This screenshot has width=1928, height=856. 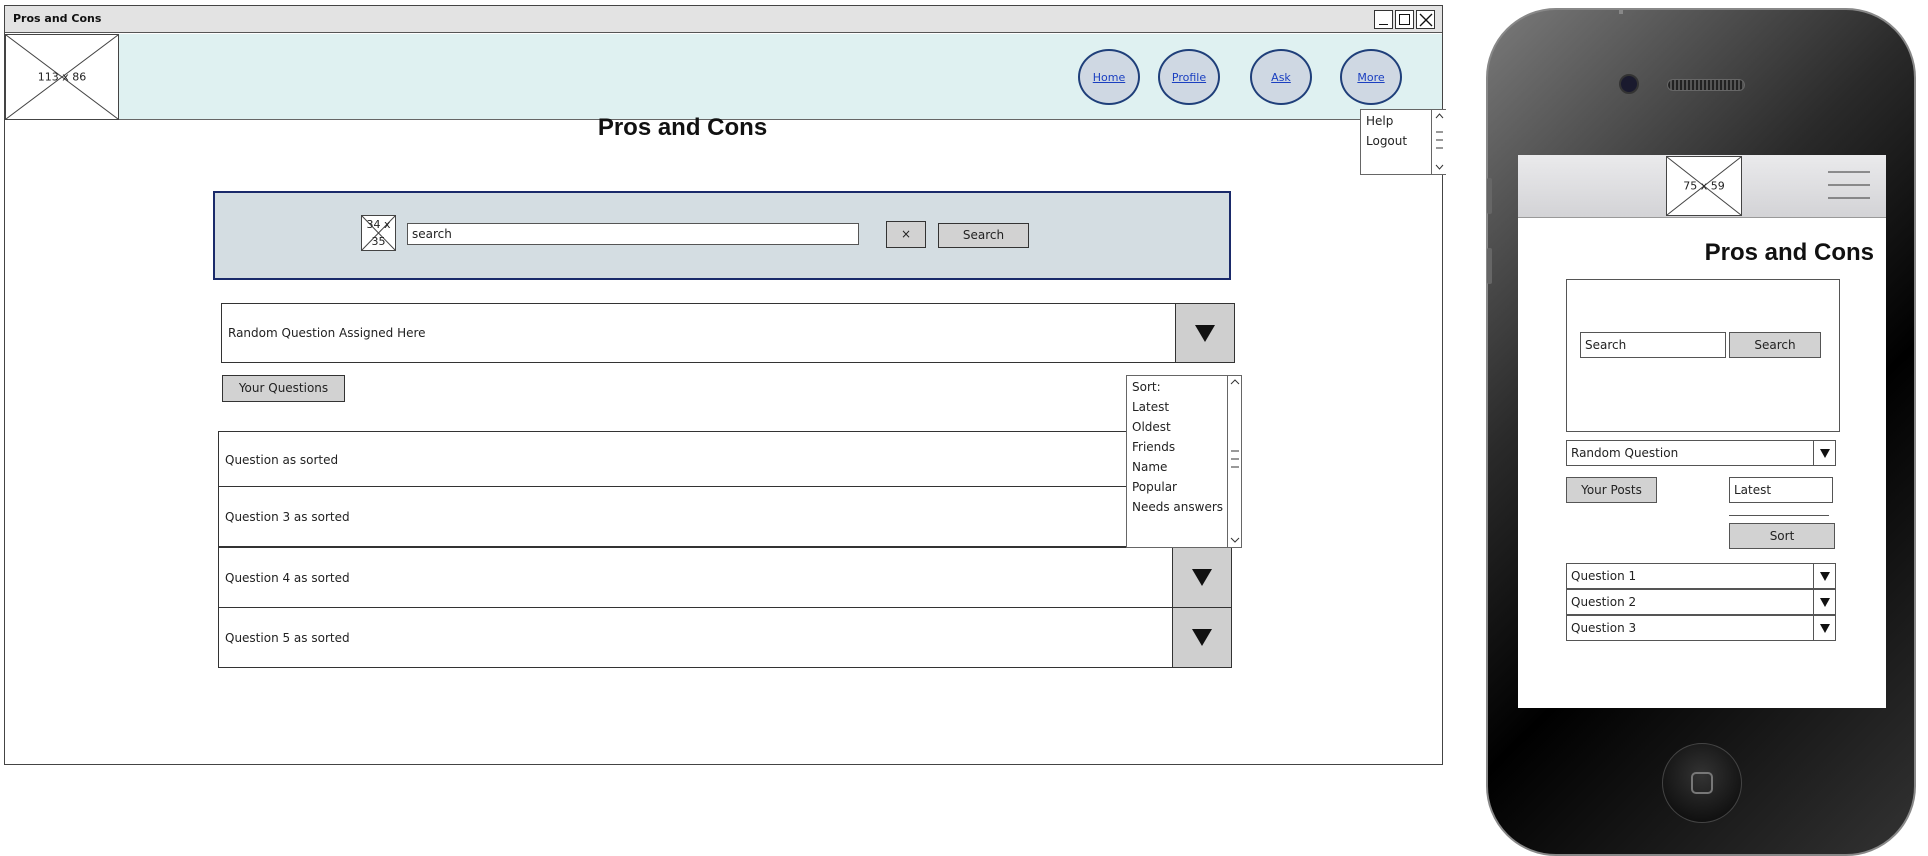 I want to click on placeholder-label-bottom: 35, so click(x=378, y=241).